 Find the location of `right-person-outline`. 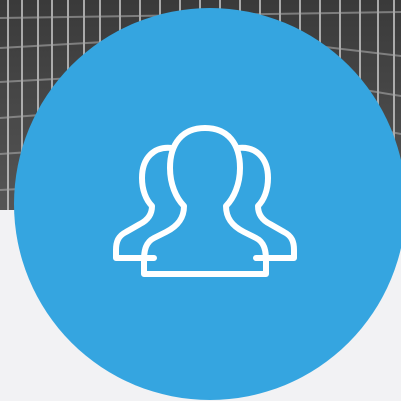

right-person-outline is located at coordinates (266, 202).